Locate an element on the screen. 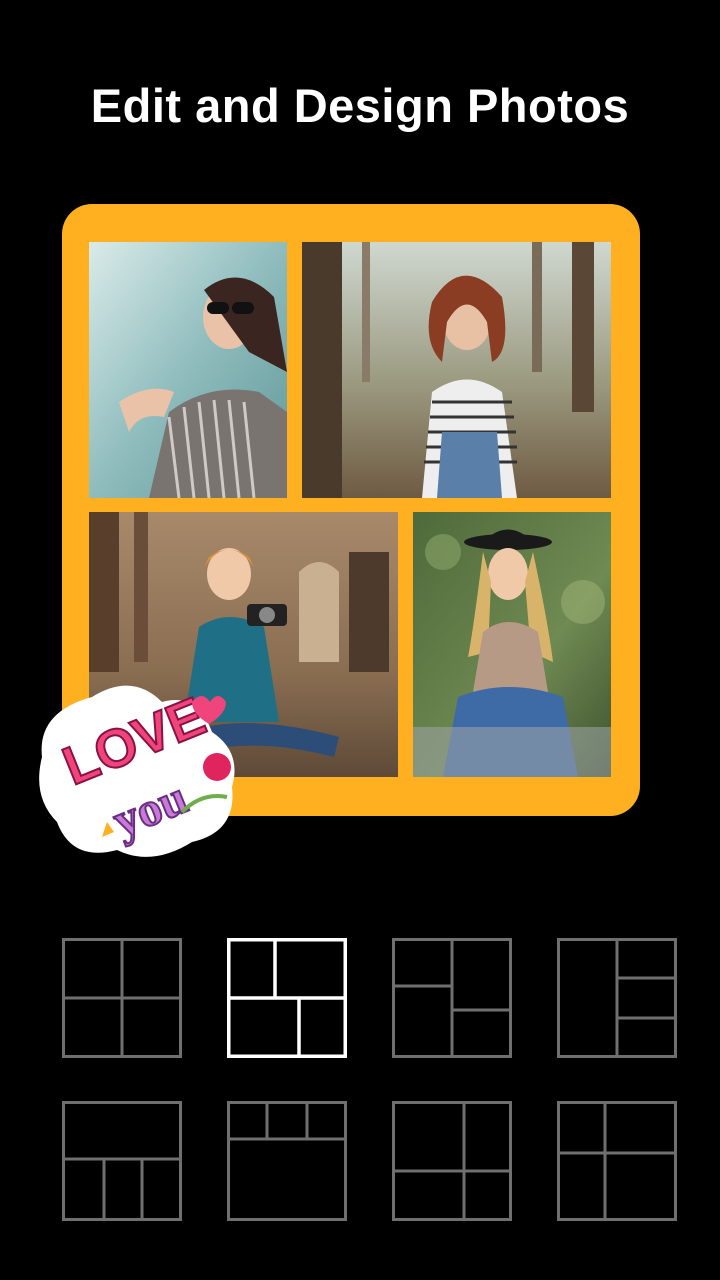  layout-option-top-wide-bottom-three is located at coordinates (122, 1161).